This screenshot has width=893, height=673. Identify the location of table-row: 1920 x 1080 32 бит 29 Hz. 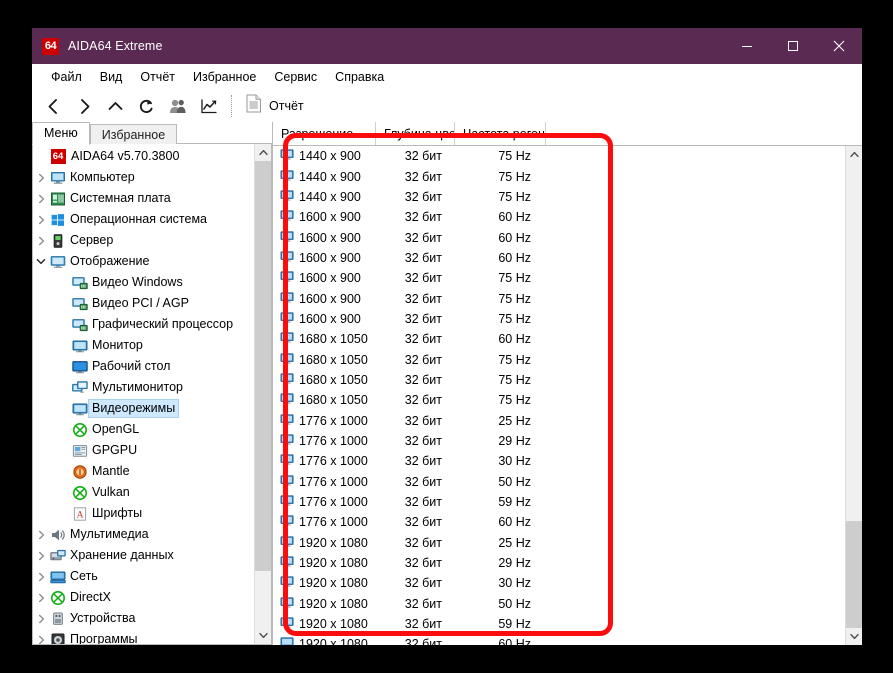
(559, 563).